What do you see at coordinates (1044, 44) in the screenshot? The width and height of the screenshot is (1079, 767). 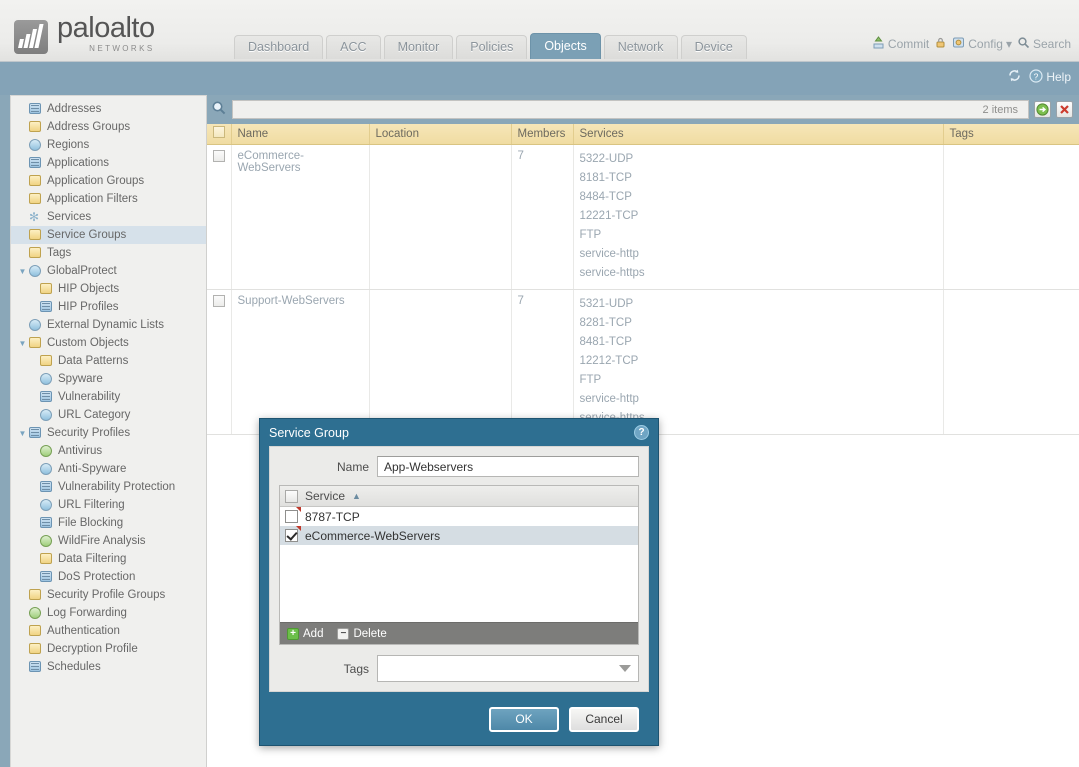 I see `search-button: Search` at bounding box center [1044, 44].